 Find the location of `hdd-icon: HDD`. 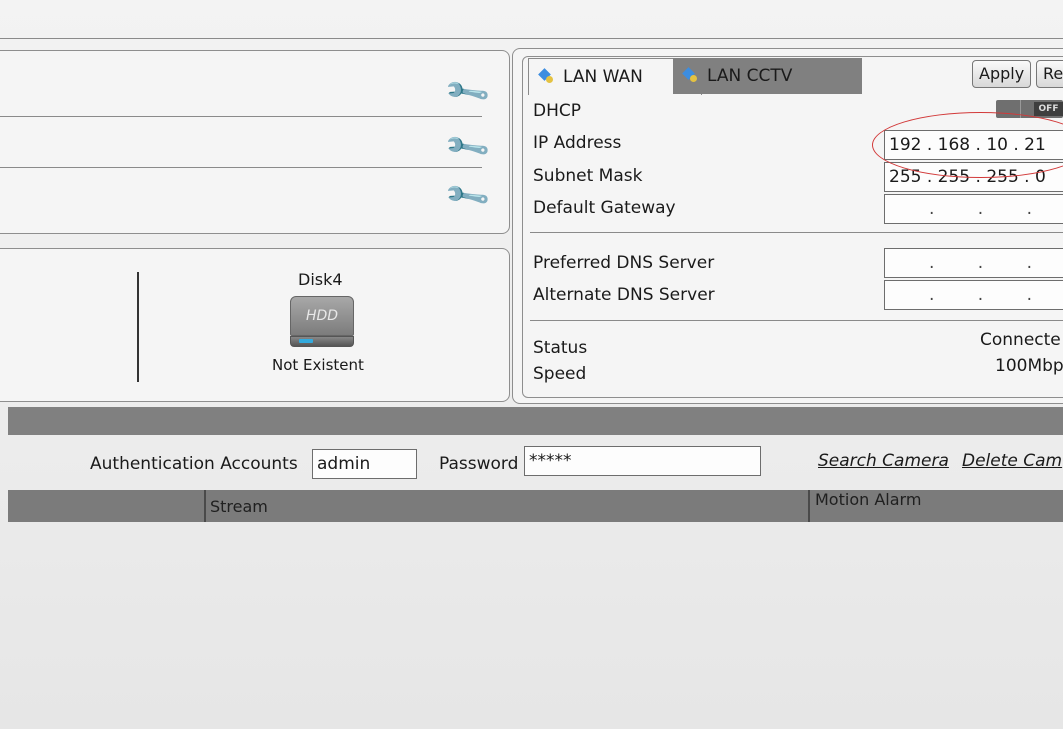

hdd-icon: HDD is located at coordinates (322, 322).